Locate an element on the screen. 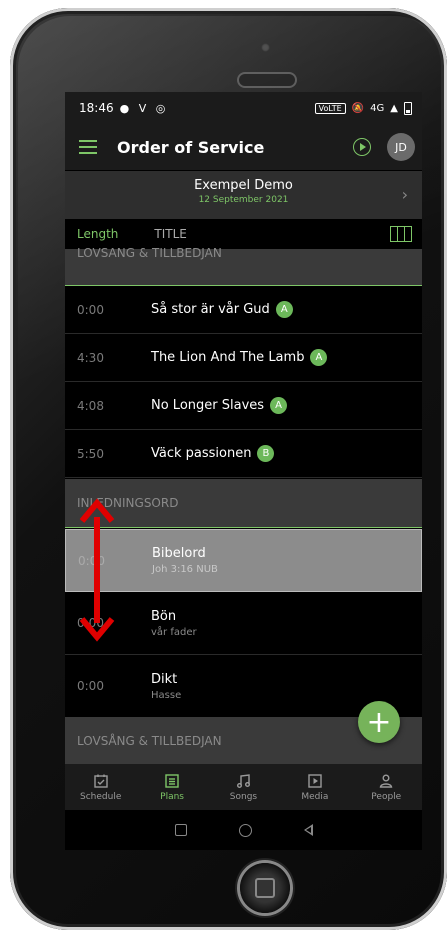  add-item-button: + is located at coordinates (379, 722).